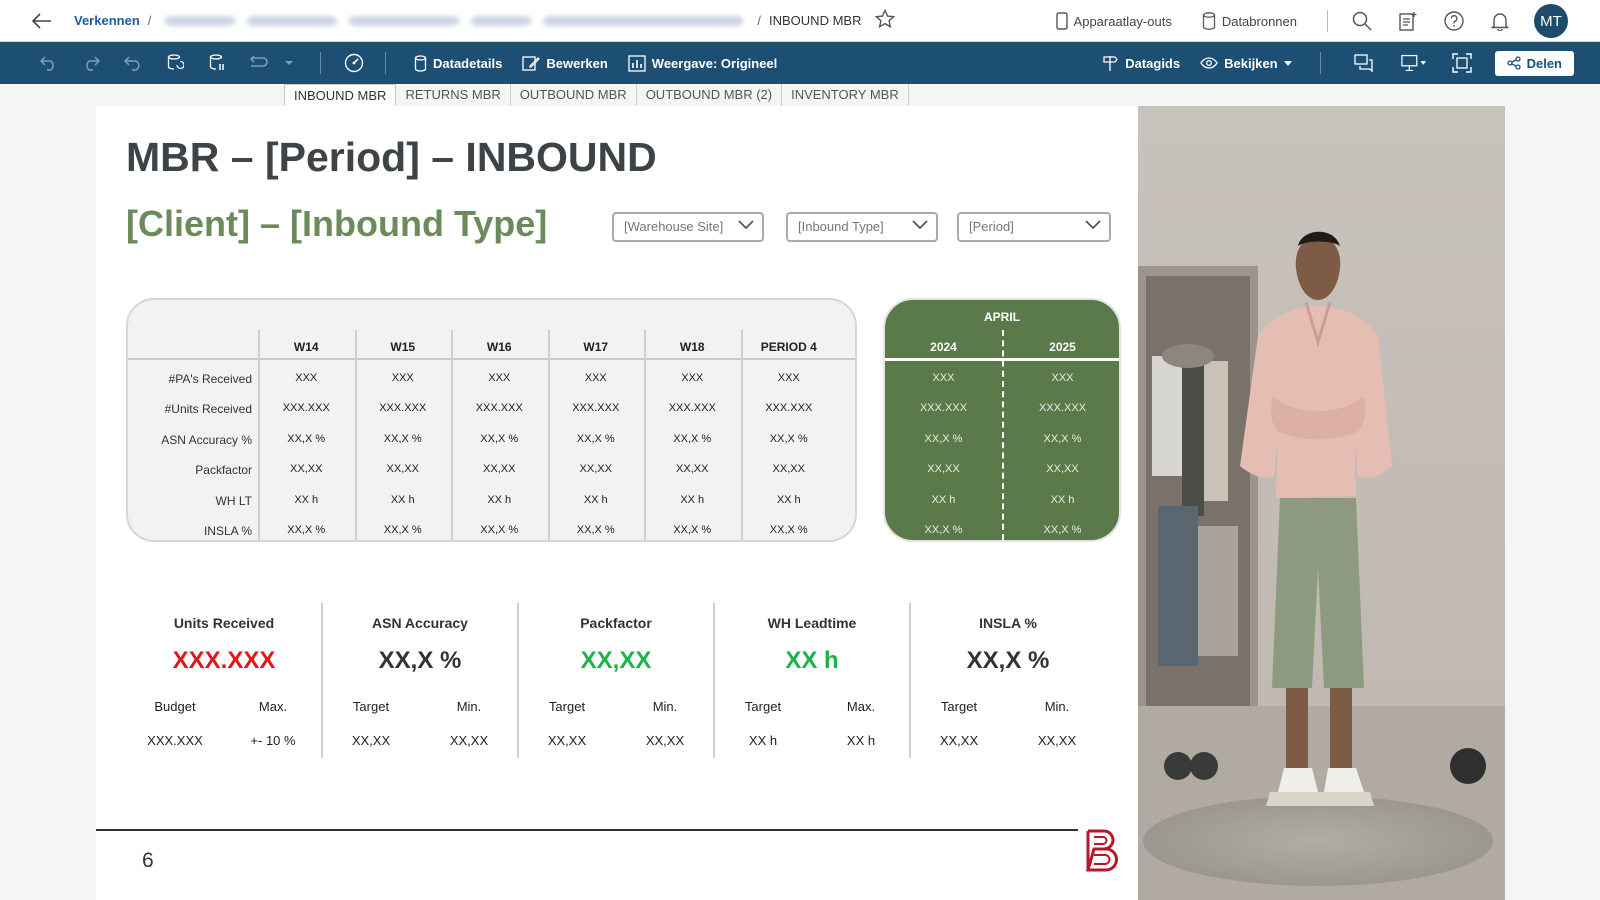 The height and width of the screenshot is (900, 1600). Describe the element at coordinates (885, 20) in the screenshot. I see `favorite-star-icon` at that location.